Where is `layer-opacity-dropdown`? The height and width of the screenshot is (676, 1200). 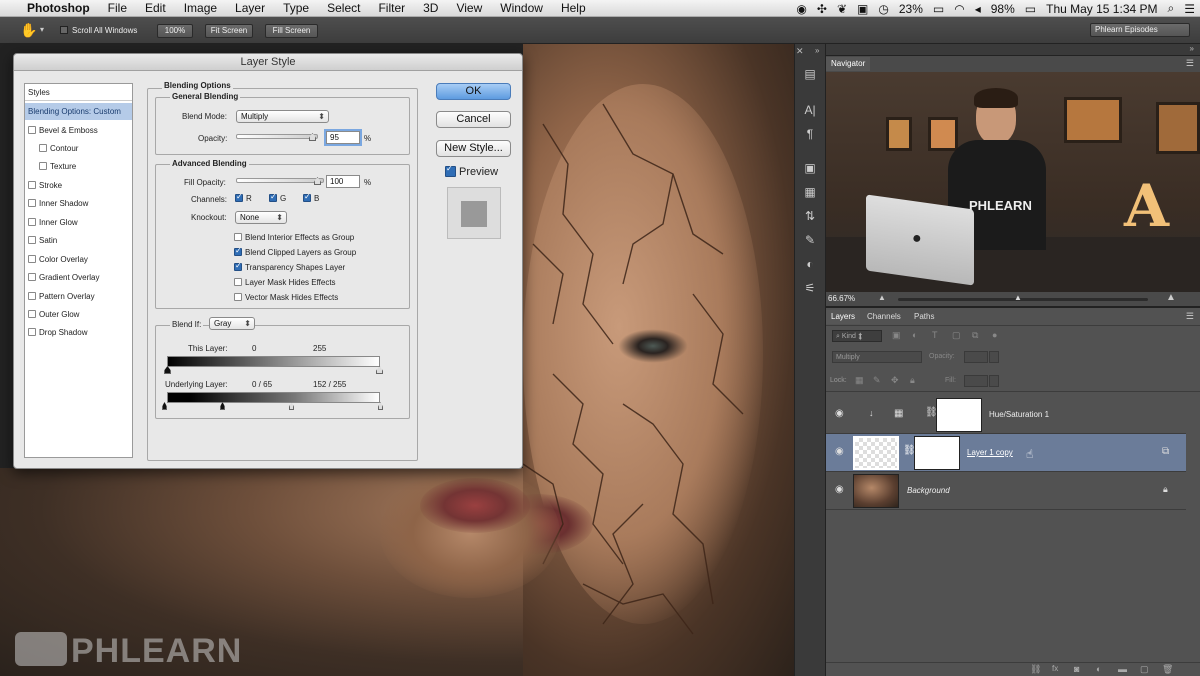
layer-opacity-dropdown is located at coordinates (994, 357).